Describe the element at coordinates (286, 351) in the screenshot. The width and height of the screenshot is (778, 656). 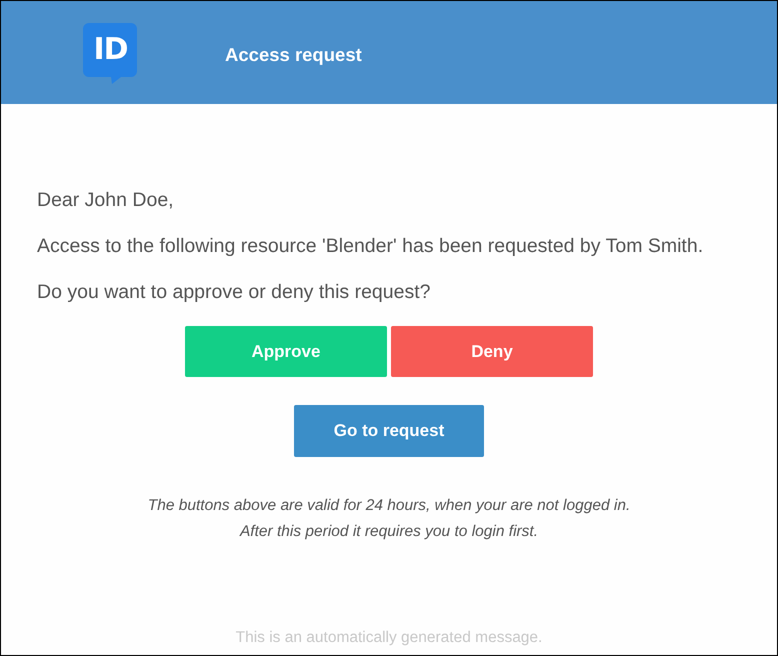
I see `approve-button: Approve` at that location.